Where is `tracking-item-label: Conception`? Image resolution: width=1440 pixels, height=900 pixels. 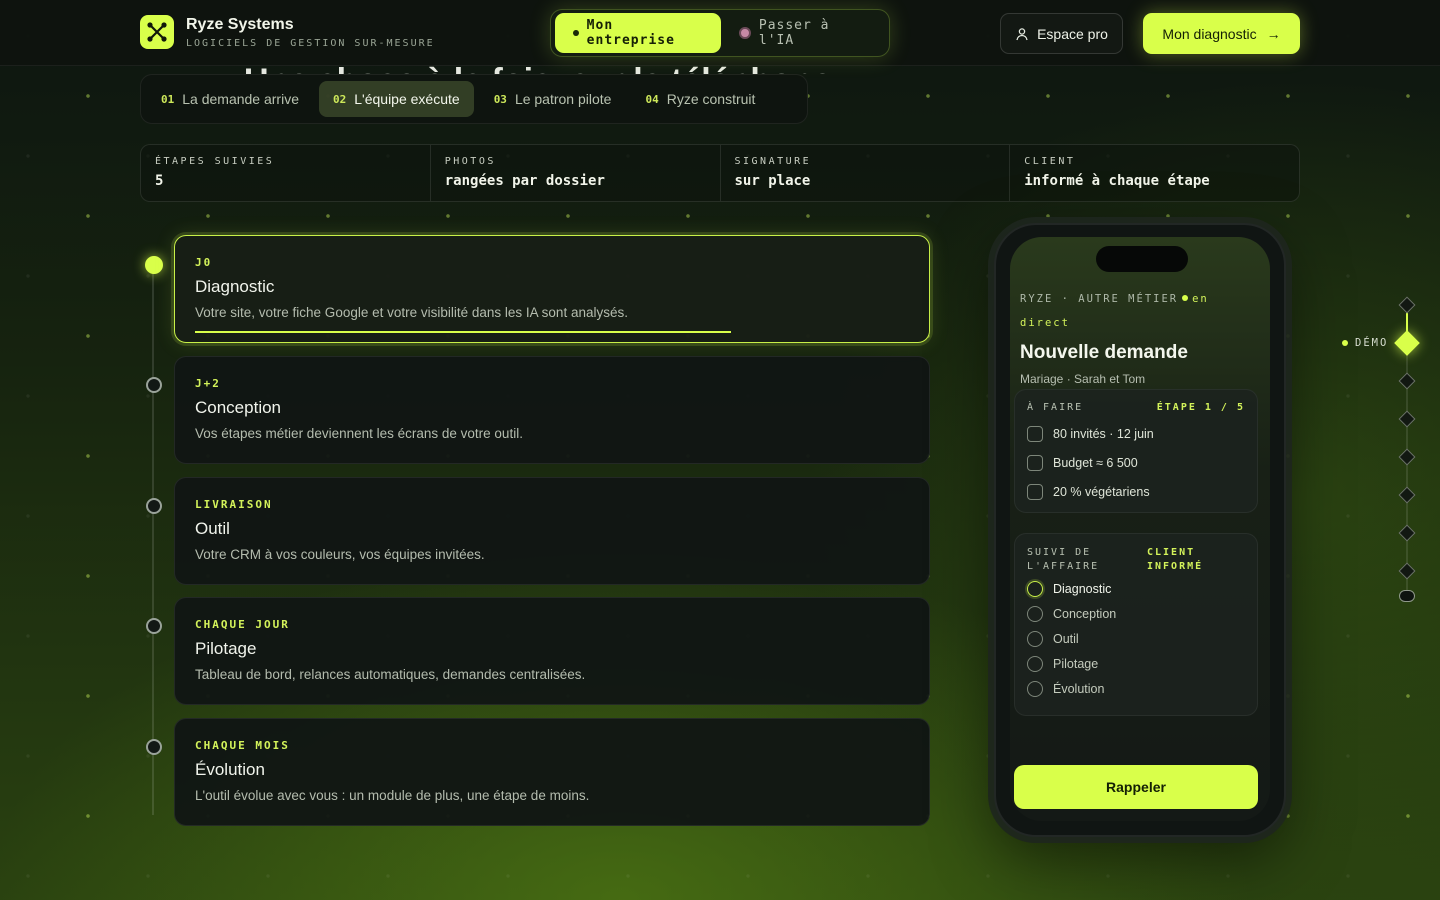 tracking-item-label: Conception is located at coordinates (1085, 614).